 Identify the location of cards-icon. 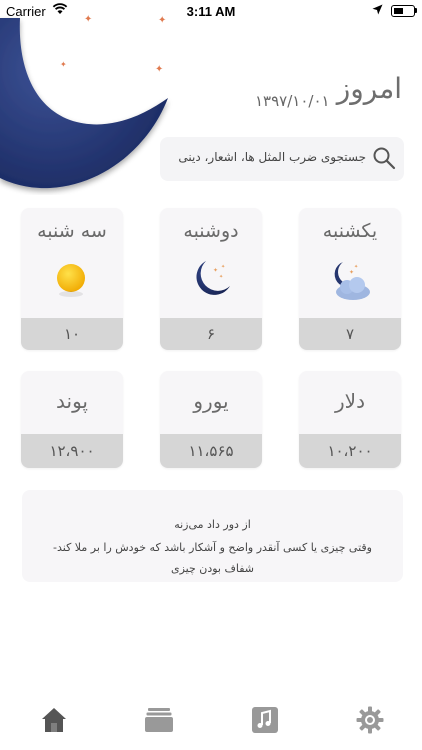
(159, 720).